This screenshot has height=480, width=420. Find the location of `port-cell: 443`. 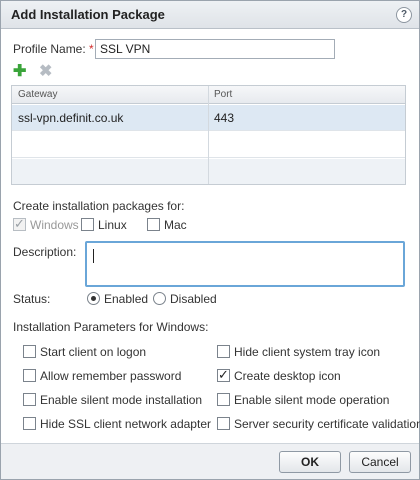

port-cell: 443 is located at coordinates (224, 118).